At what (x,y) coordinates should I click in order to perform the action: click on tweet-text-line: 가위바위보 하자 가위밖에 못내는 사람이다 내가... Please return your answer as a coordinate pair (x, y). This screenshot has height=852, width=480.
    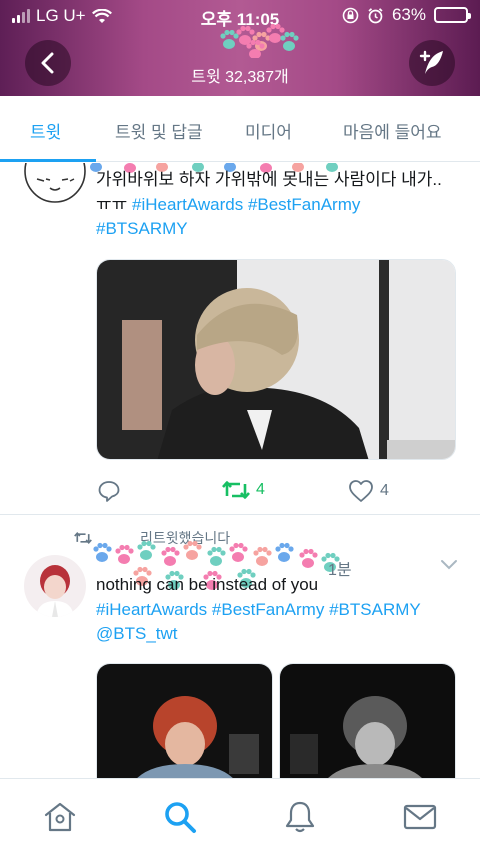
    Looking at the image, I should click on (269, 179).